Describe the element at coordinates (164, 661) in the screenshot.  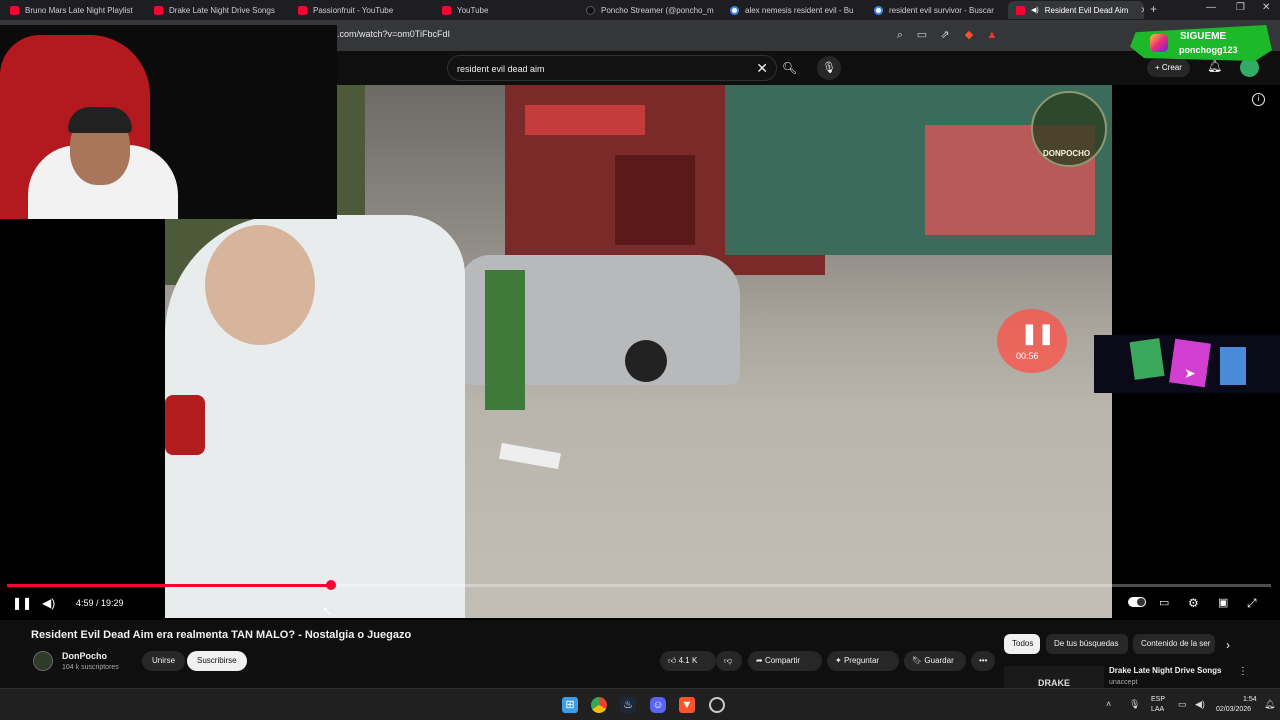
I see `join-button: Unirse` at that location.